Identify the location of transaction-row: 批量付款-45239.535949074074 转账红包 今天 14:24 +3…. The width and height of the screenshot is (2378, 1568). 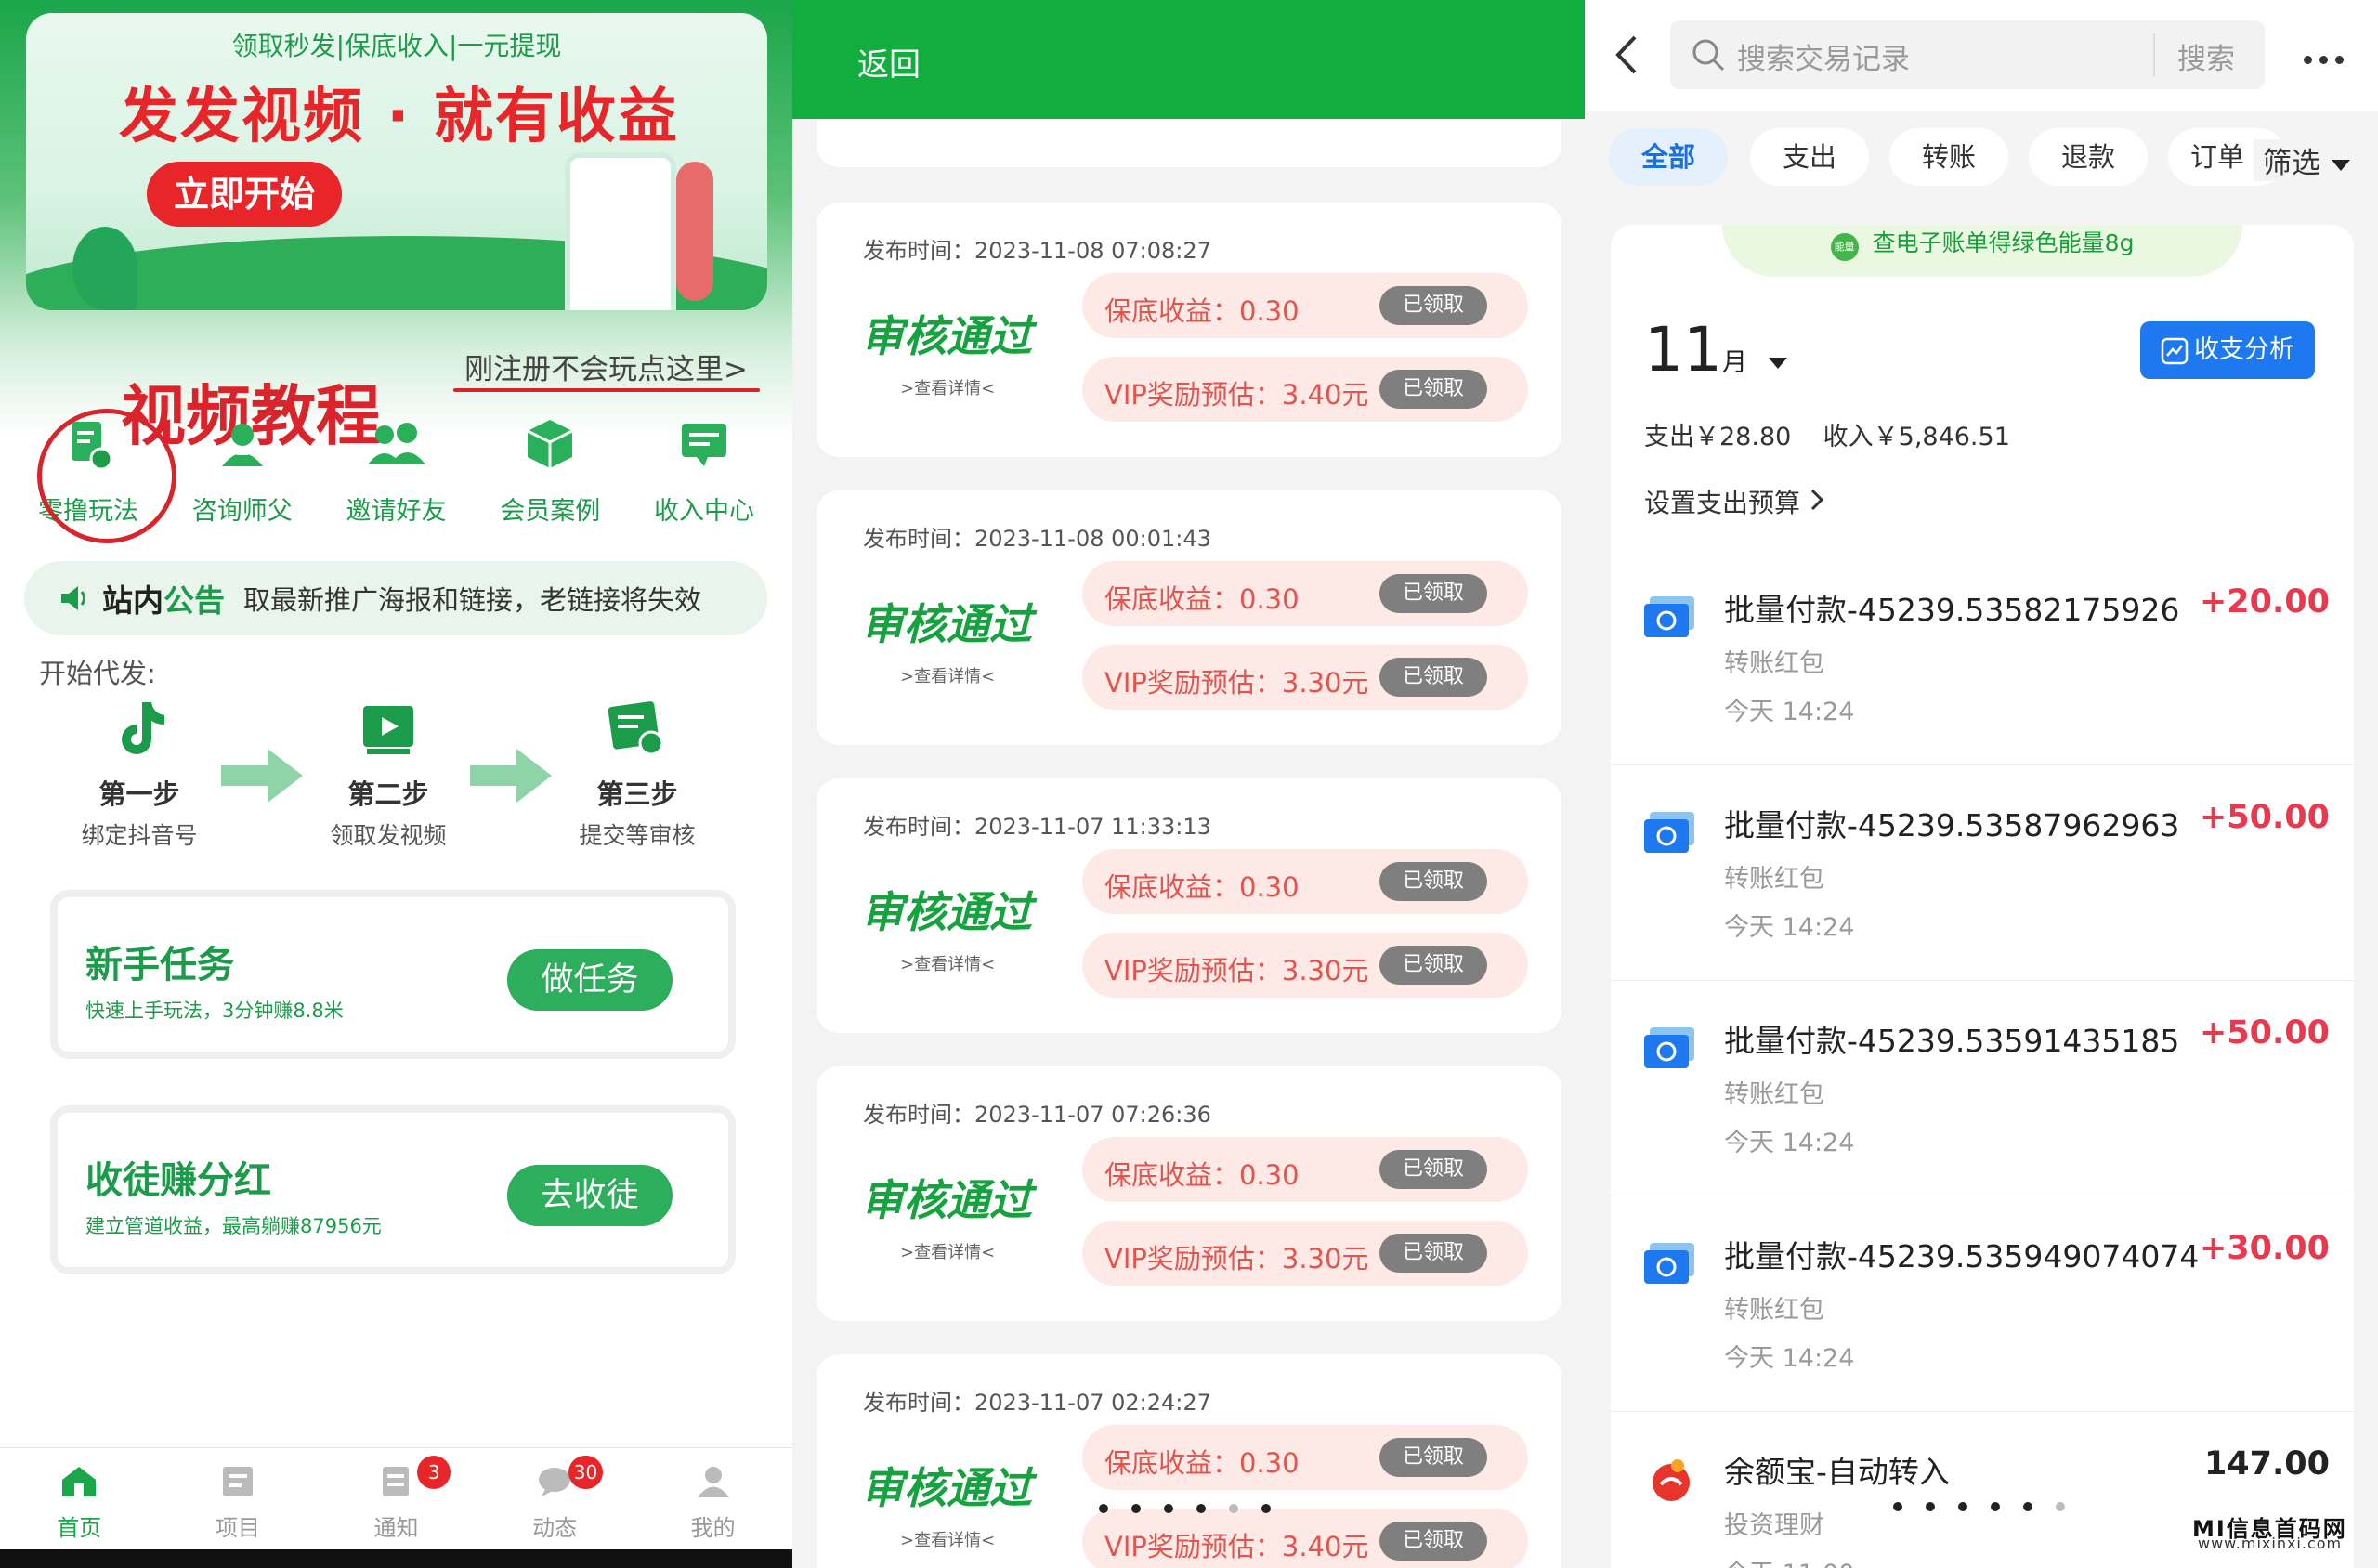
(1983, 1304).